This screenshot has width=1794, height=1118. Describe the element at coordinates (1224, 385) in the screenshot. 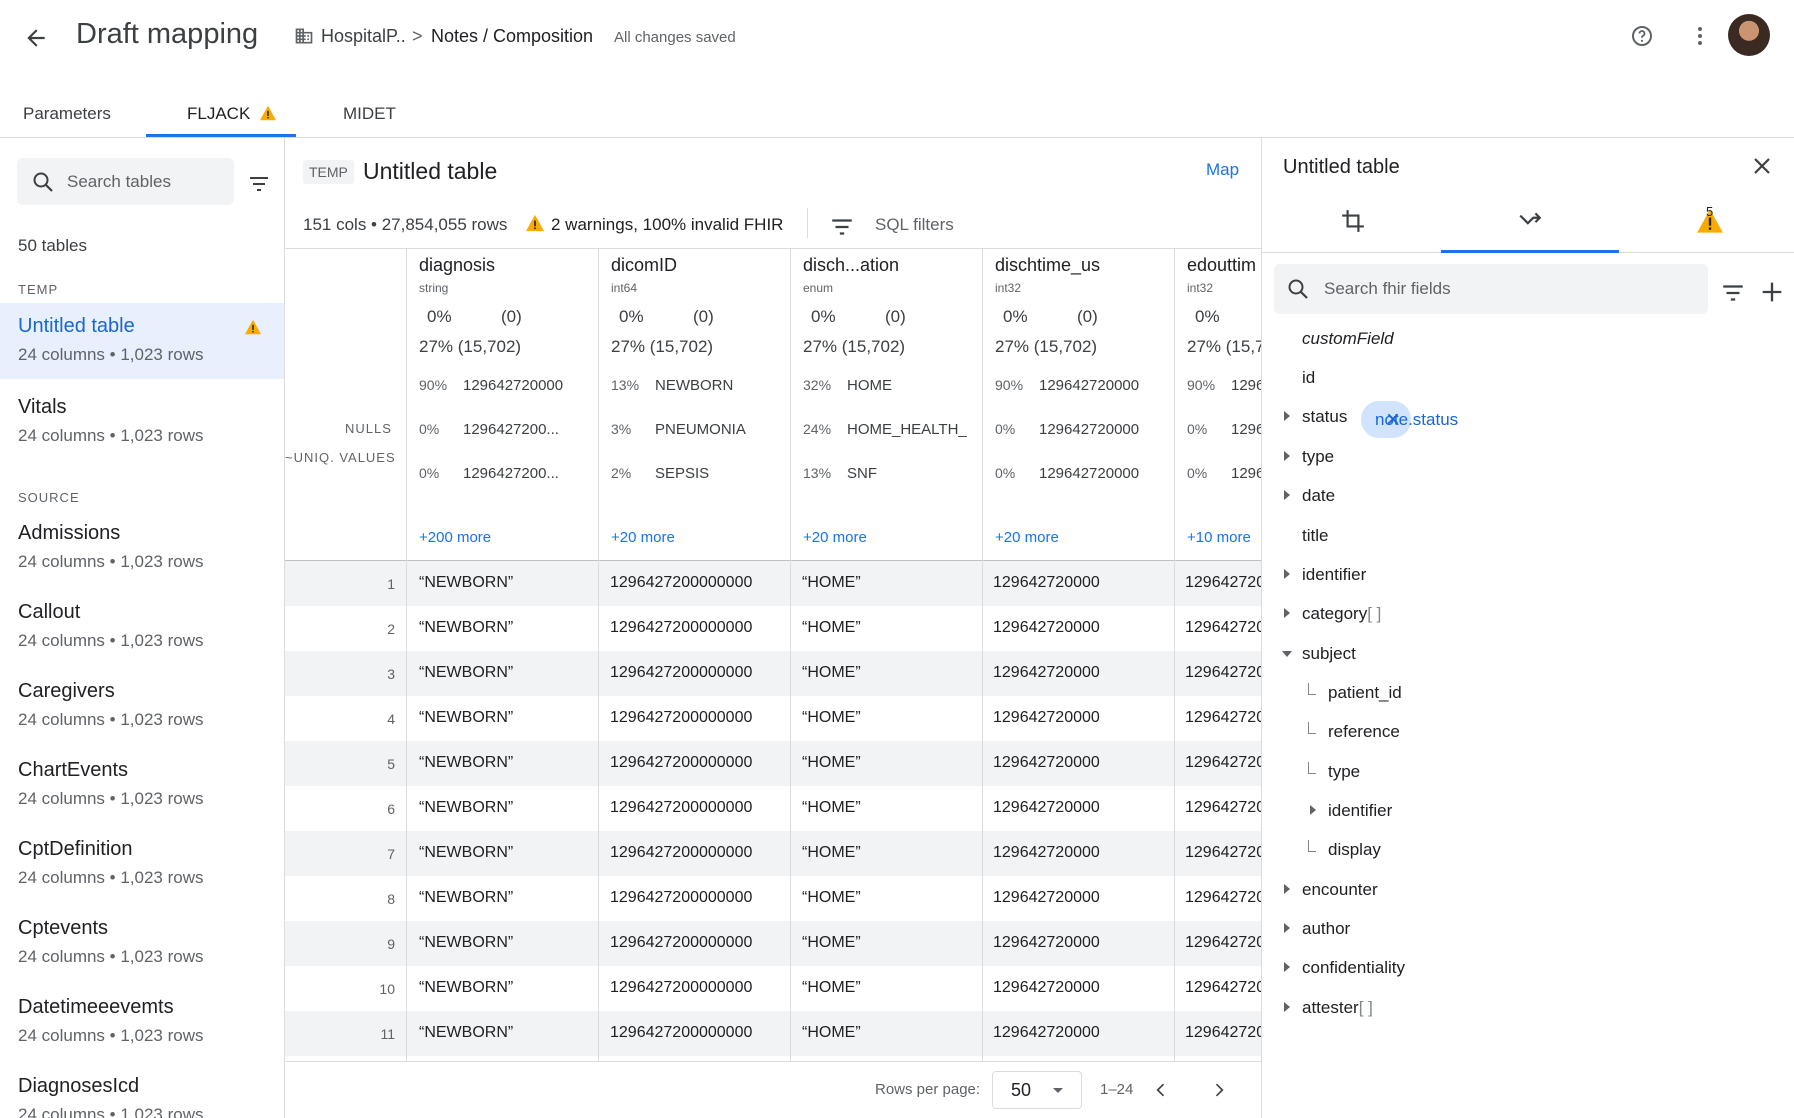

I see `top-value: 90%1296` at that location.